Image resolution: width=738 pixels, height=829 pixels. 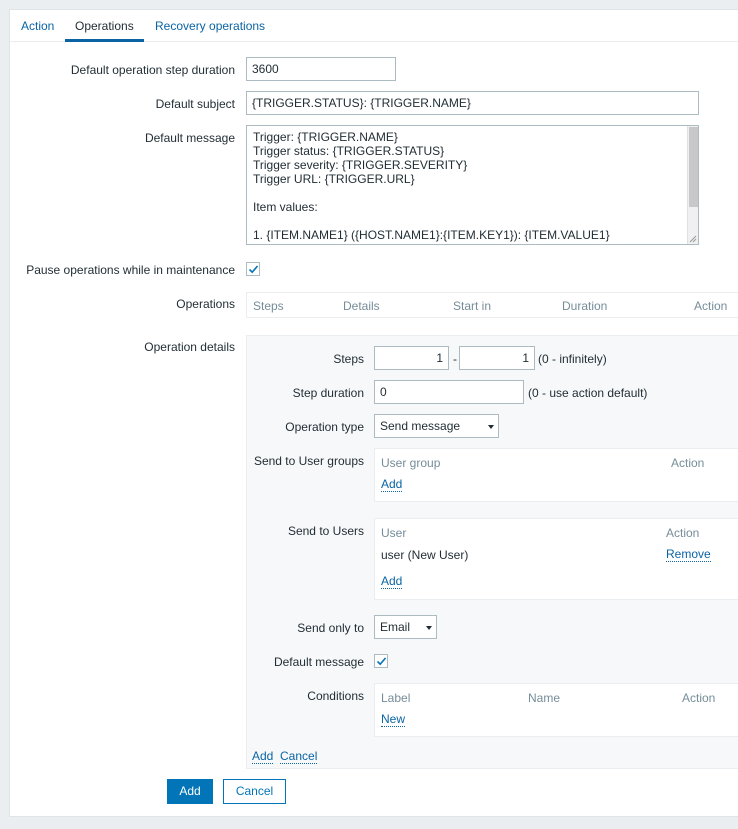 I want to click on default-message-label: Default message, so click(x=189, y=138).